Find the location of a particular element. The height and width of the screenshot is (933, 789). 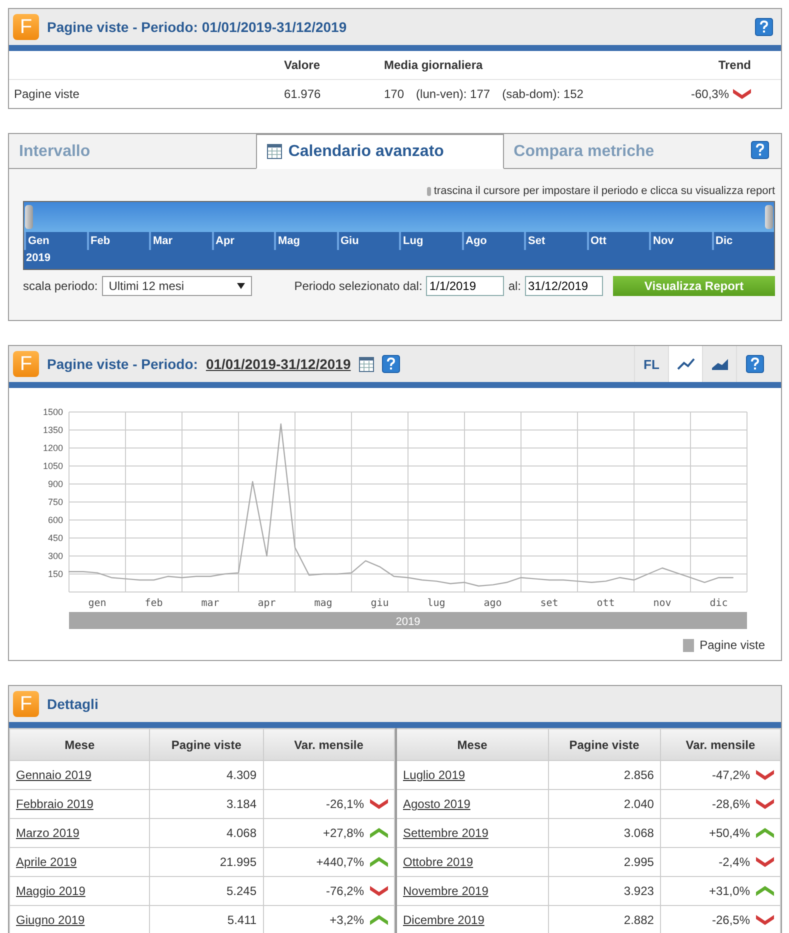

change-value: -26,5% is located at coordinates (731, 920).